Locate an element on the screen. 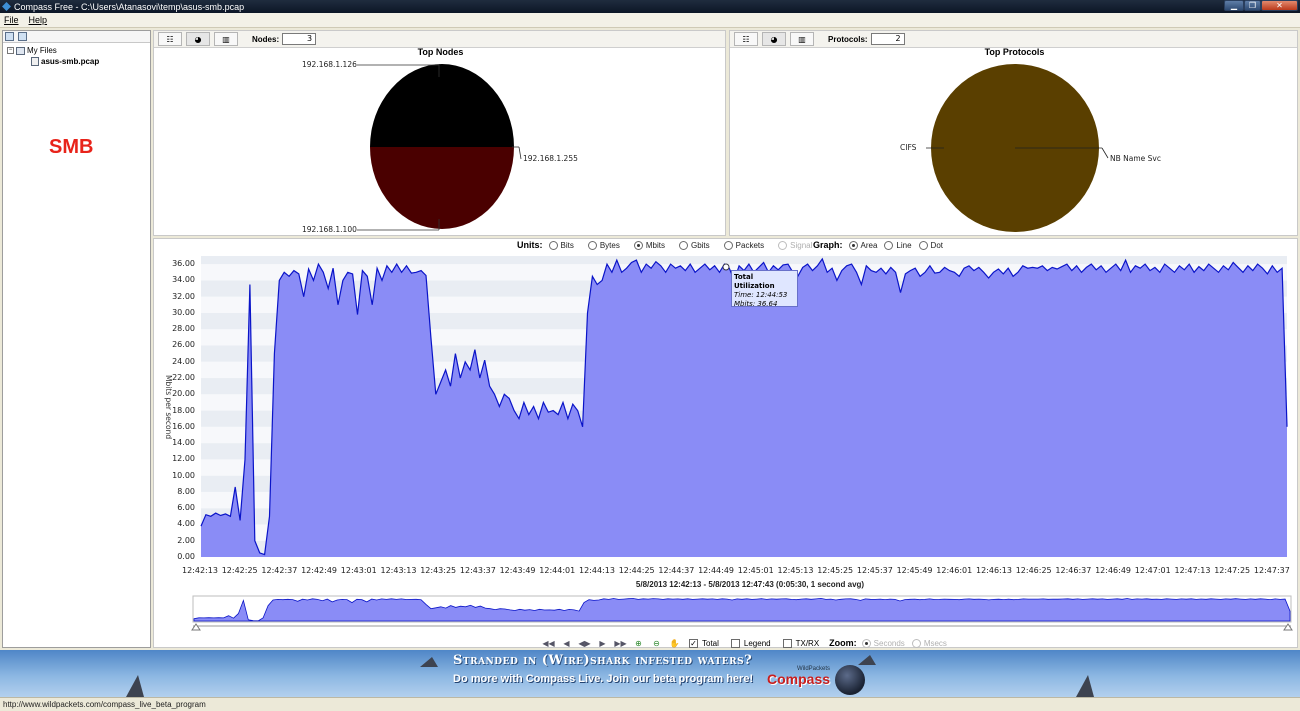  txrx-checkbox is located at coordinates (787, 643).